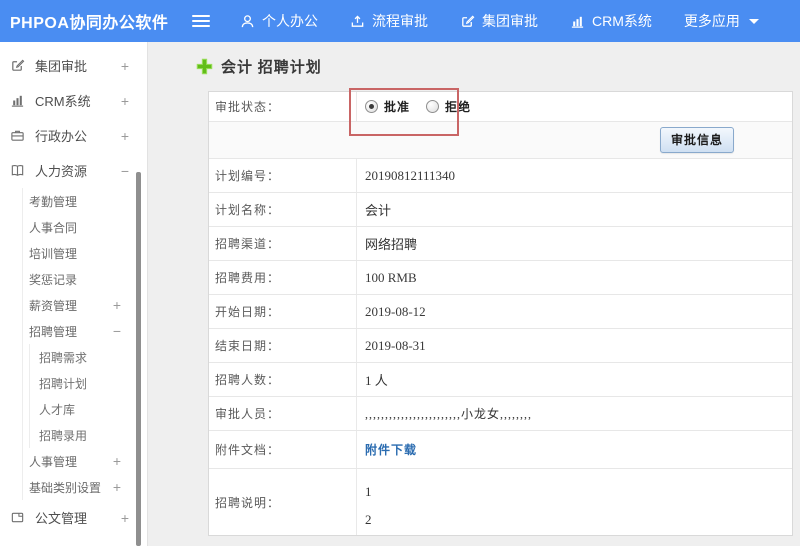 The image size is (800, 546). Describe the element at coordinates (57, 409) in the screenshot. I see `sidebar-item-label: 人才库` at that location.